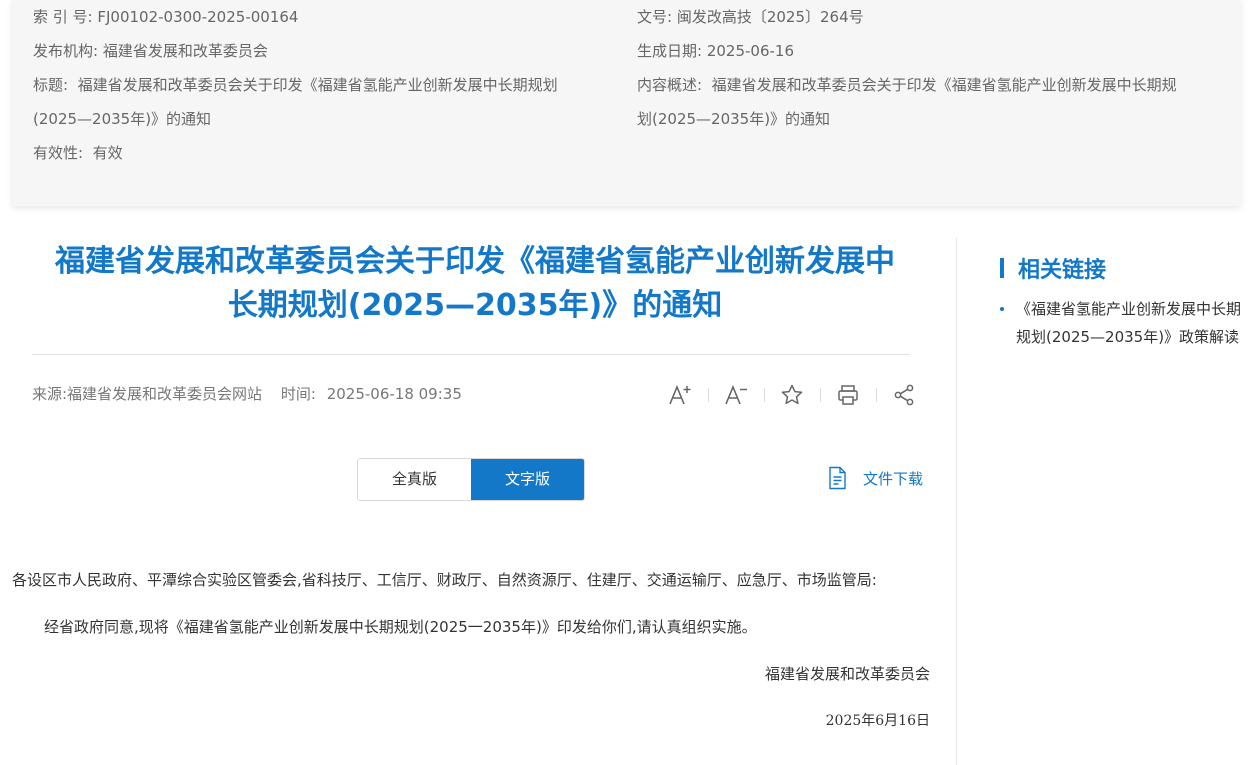  Describe the element at coordinates (122, 119) in the screenshot. I see `meta-value-cont: (2025—2035年)》的通知` at that location.